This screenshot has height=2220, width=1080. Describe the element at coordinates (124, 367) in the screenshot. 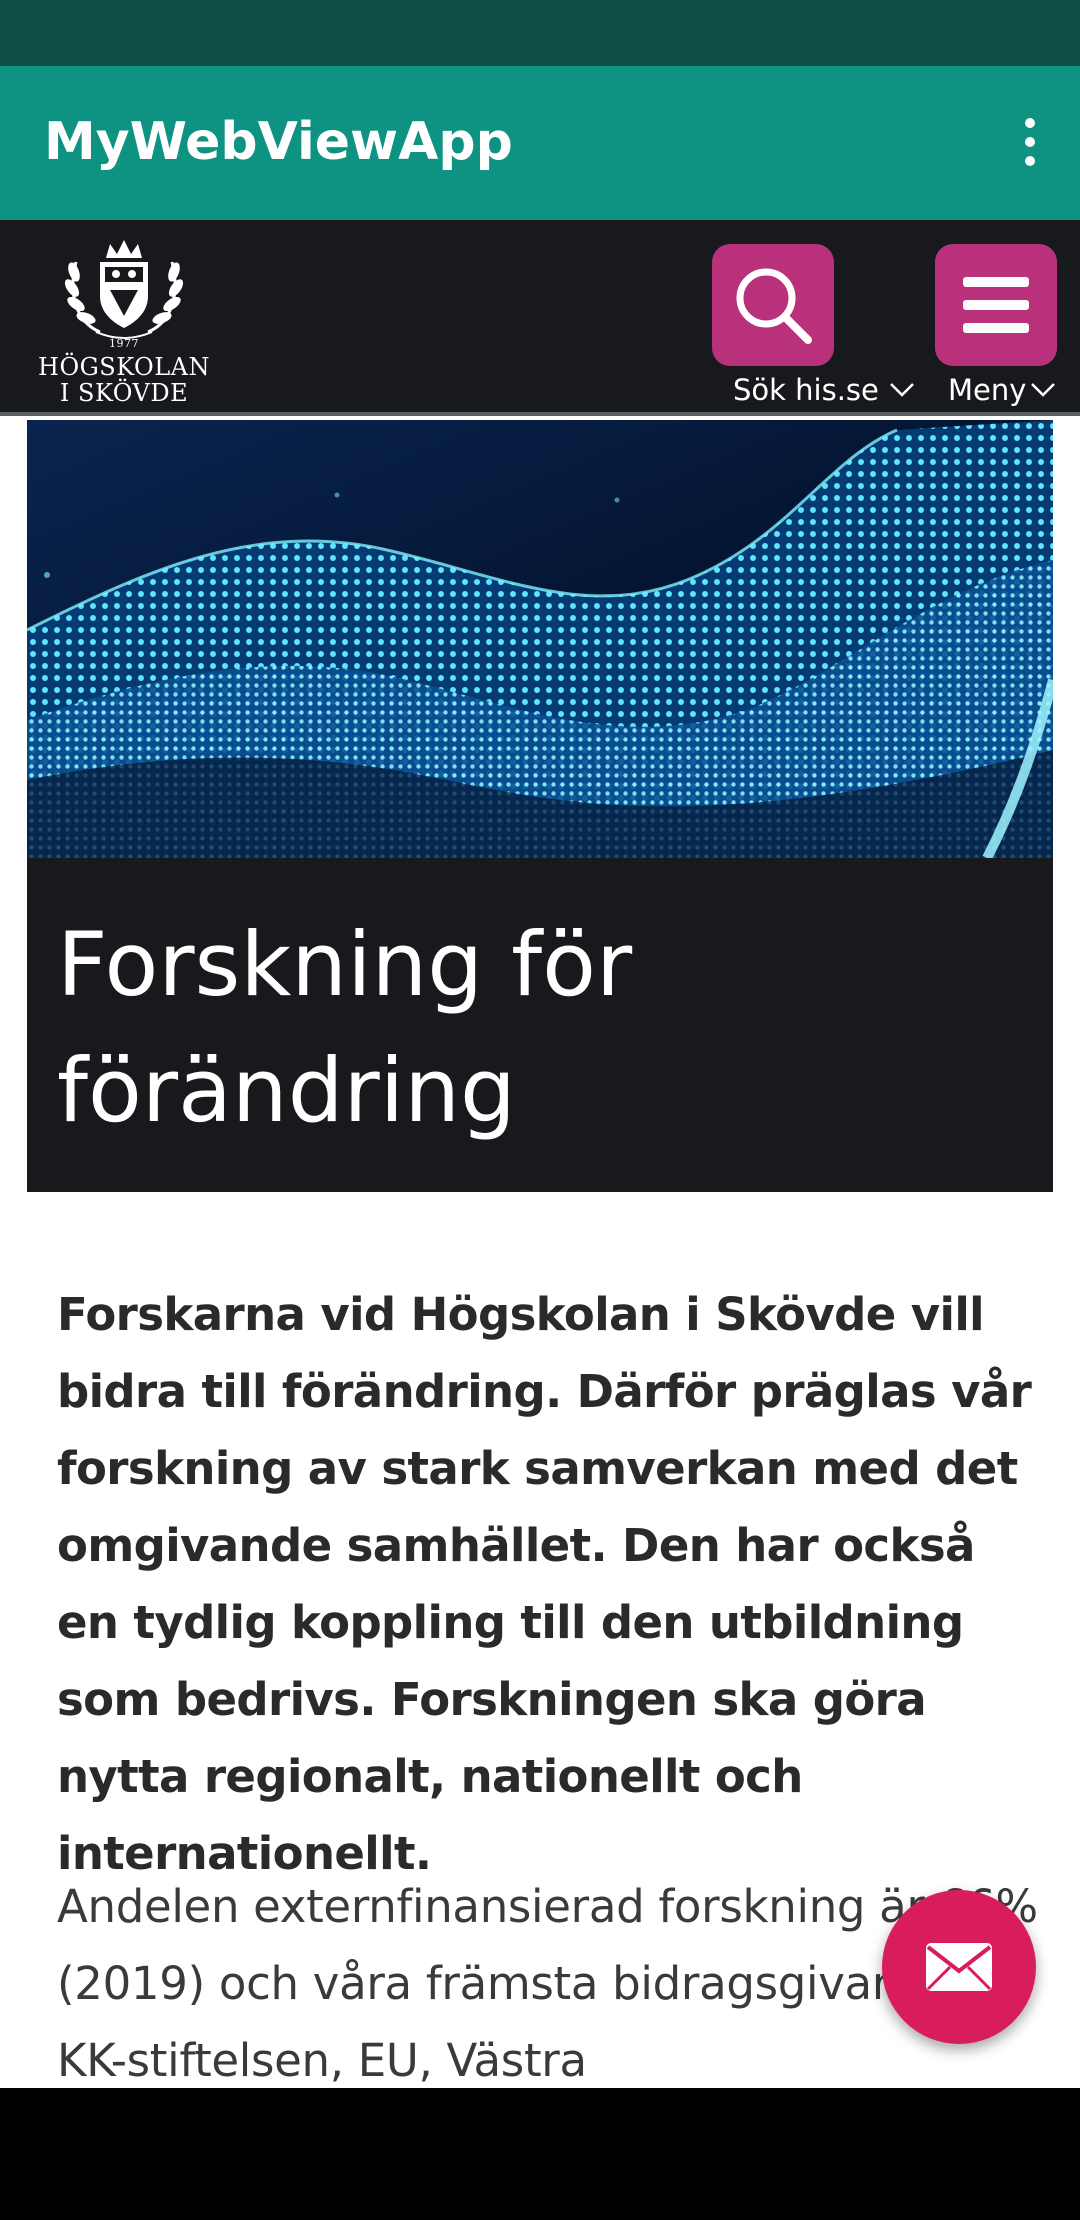

I see `logo-line-1: HÖGSKOLAN` at that location.